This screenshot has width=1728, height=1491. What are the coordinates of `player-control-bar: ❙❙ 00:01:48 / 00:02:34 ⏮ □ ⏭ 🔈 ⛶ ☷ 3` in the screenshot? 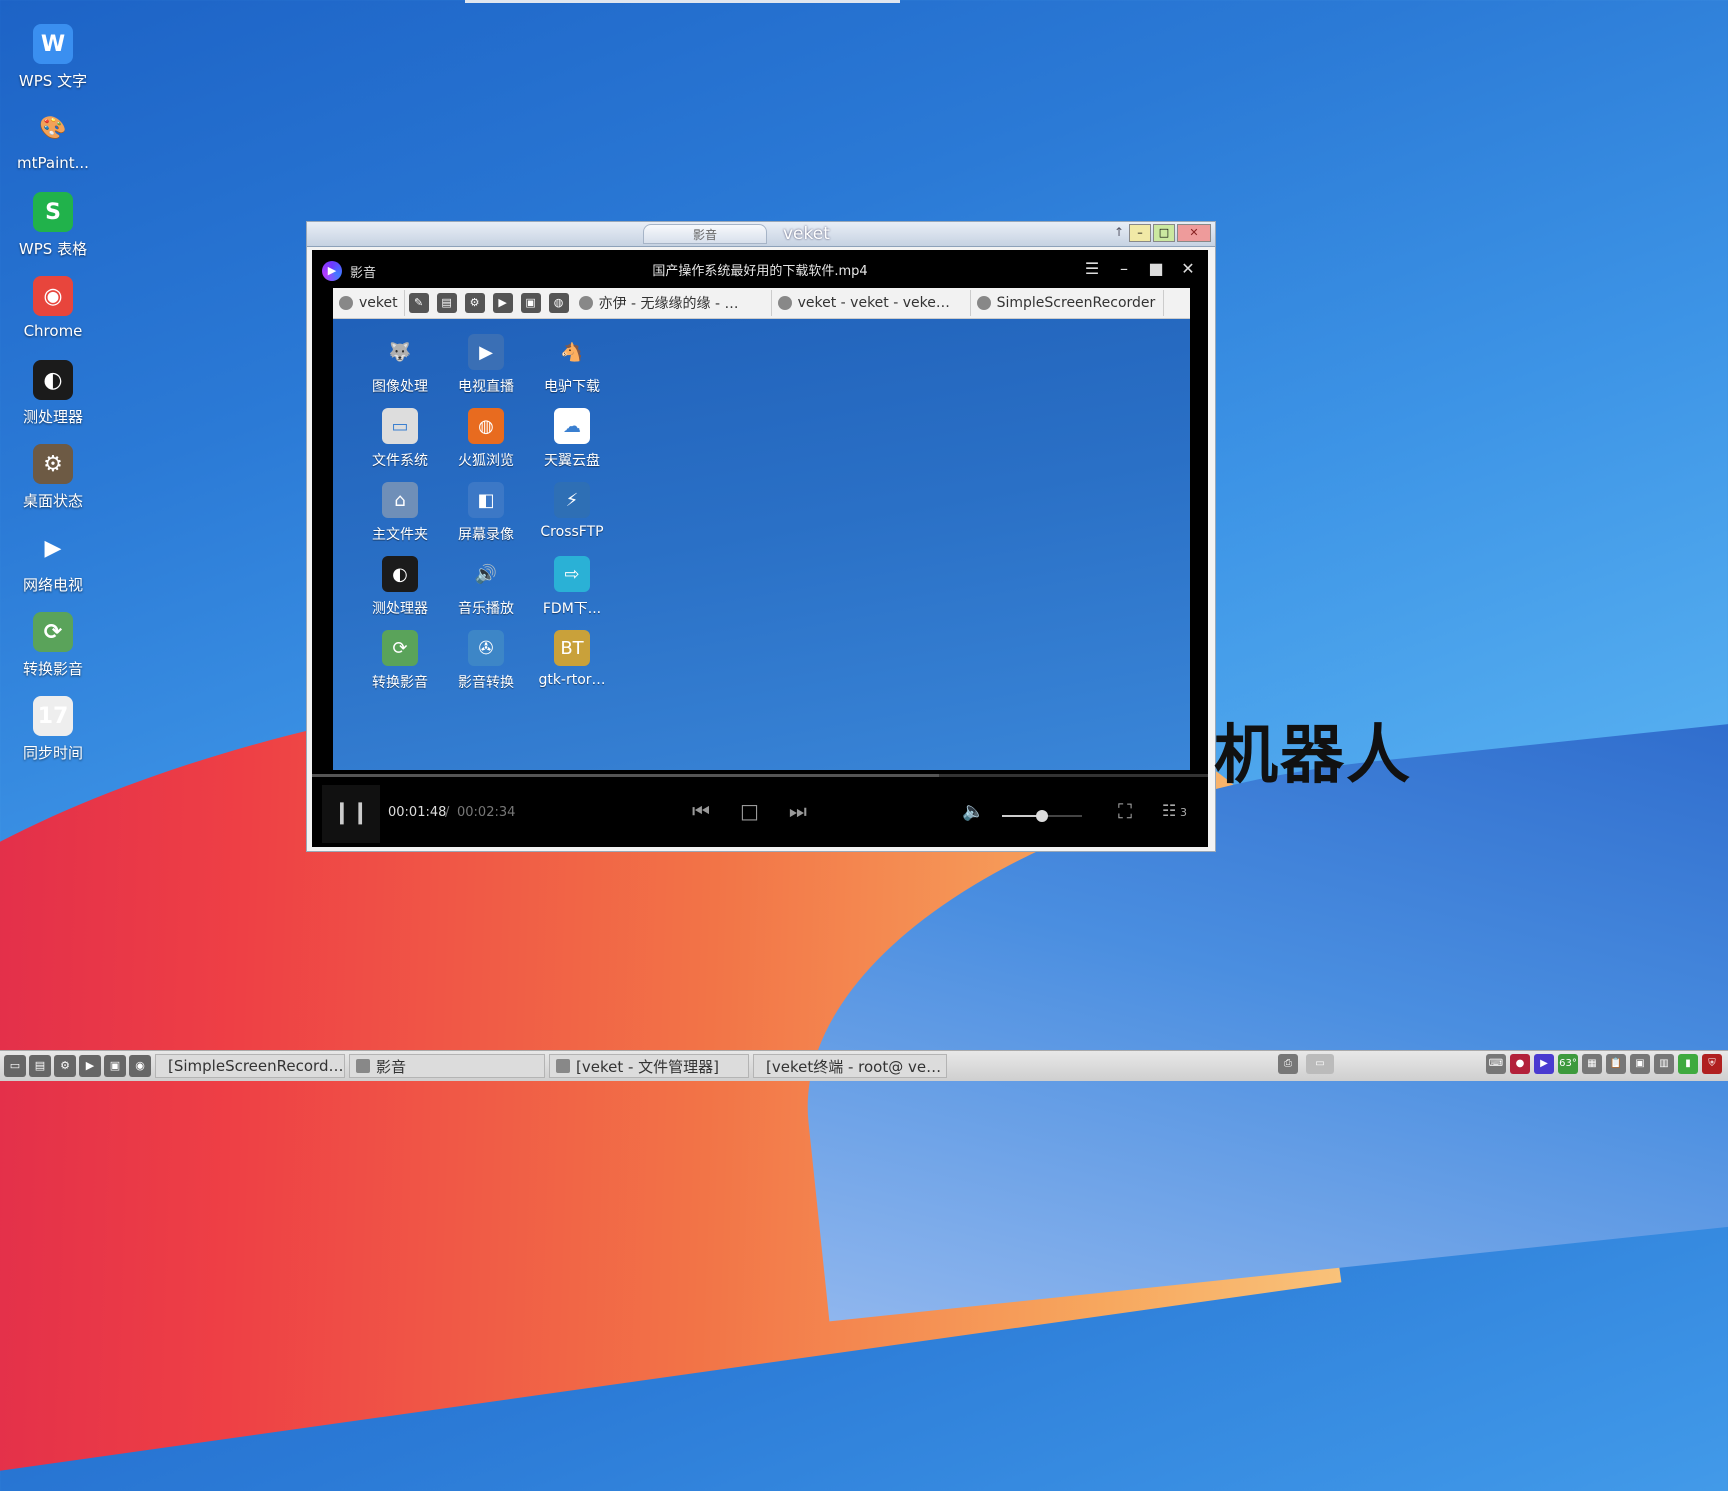 It's located at (760, 812).